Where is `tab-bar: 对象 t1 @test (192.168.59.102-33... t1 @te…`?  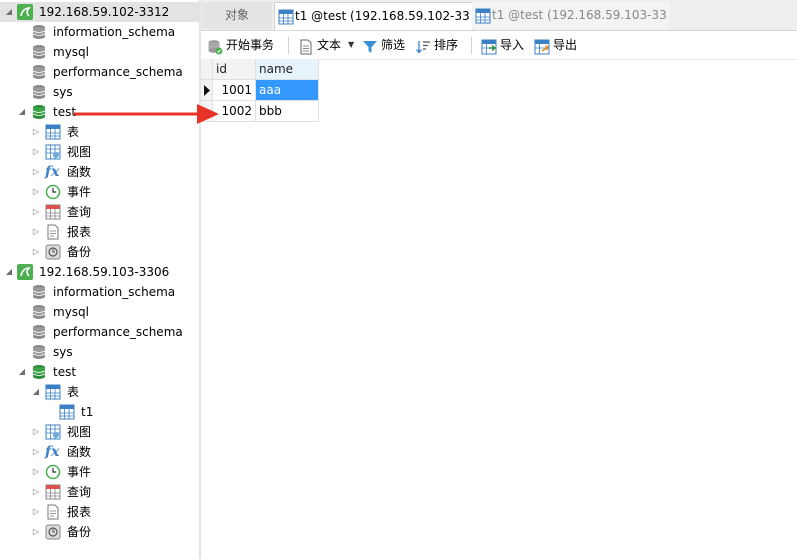
tab-bar: 对象 t1 @test (192.168.59.102-33... t1 @te… is located at coordinates (499, 15).